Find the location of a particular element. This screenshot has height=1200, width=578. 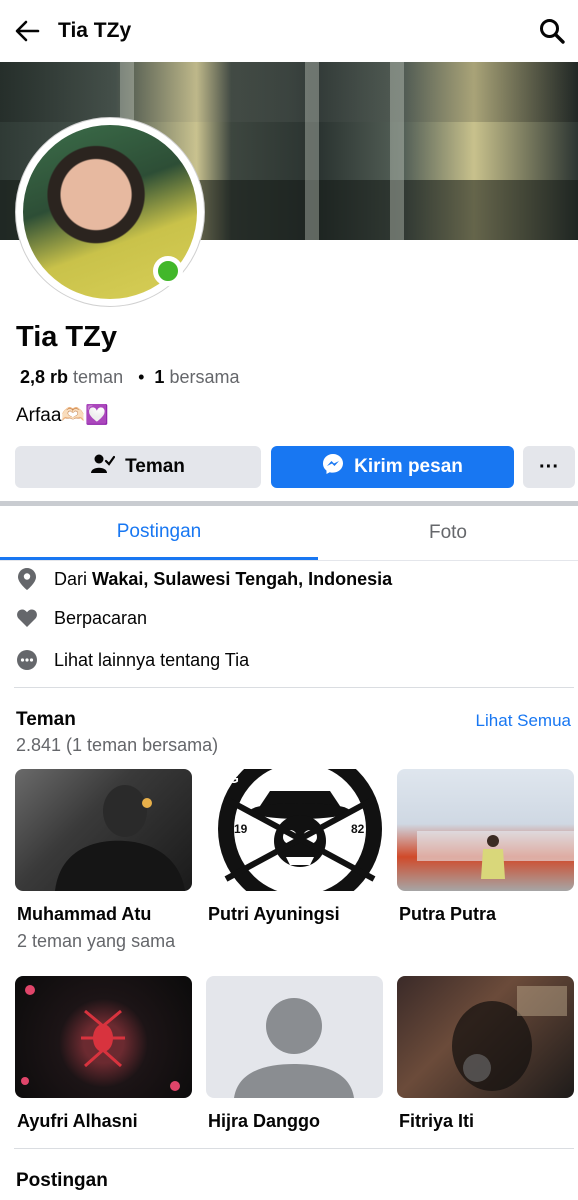

friend-photo: 19 82 G is located at coordinates (294, 830).